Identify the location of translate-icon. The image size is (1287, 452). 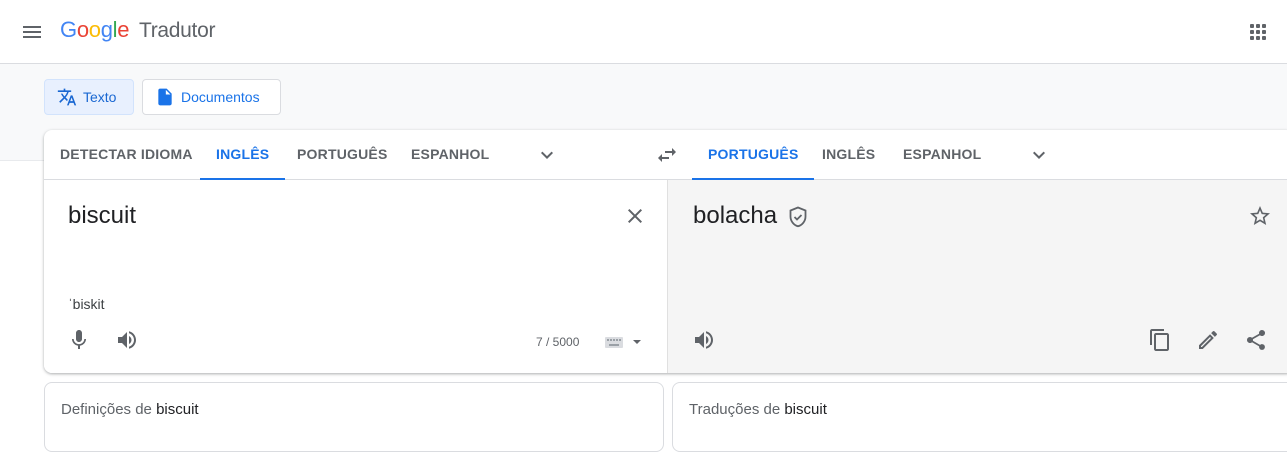
(67, 97).